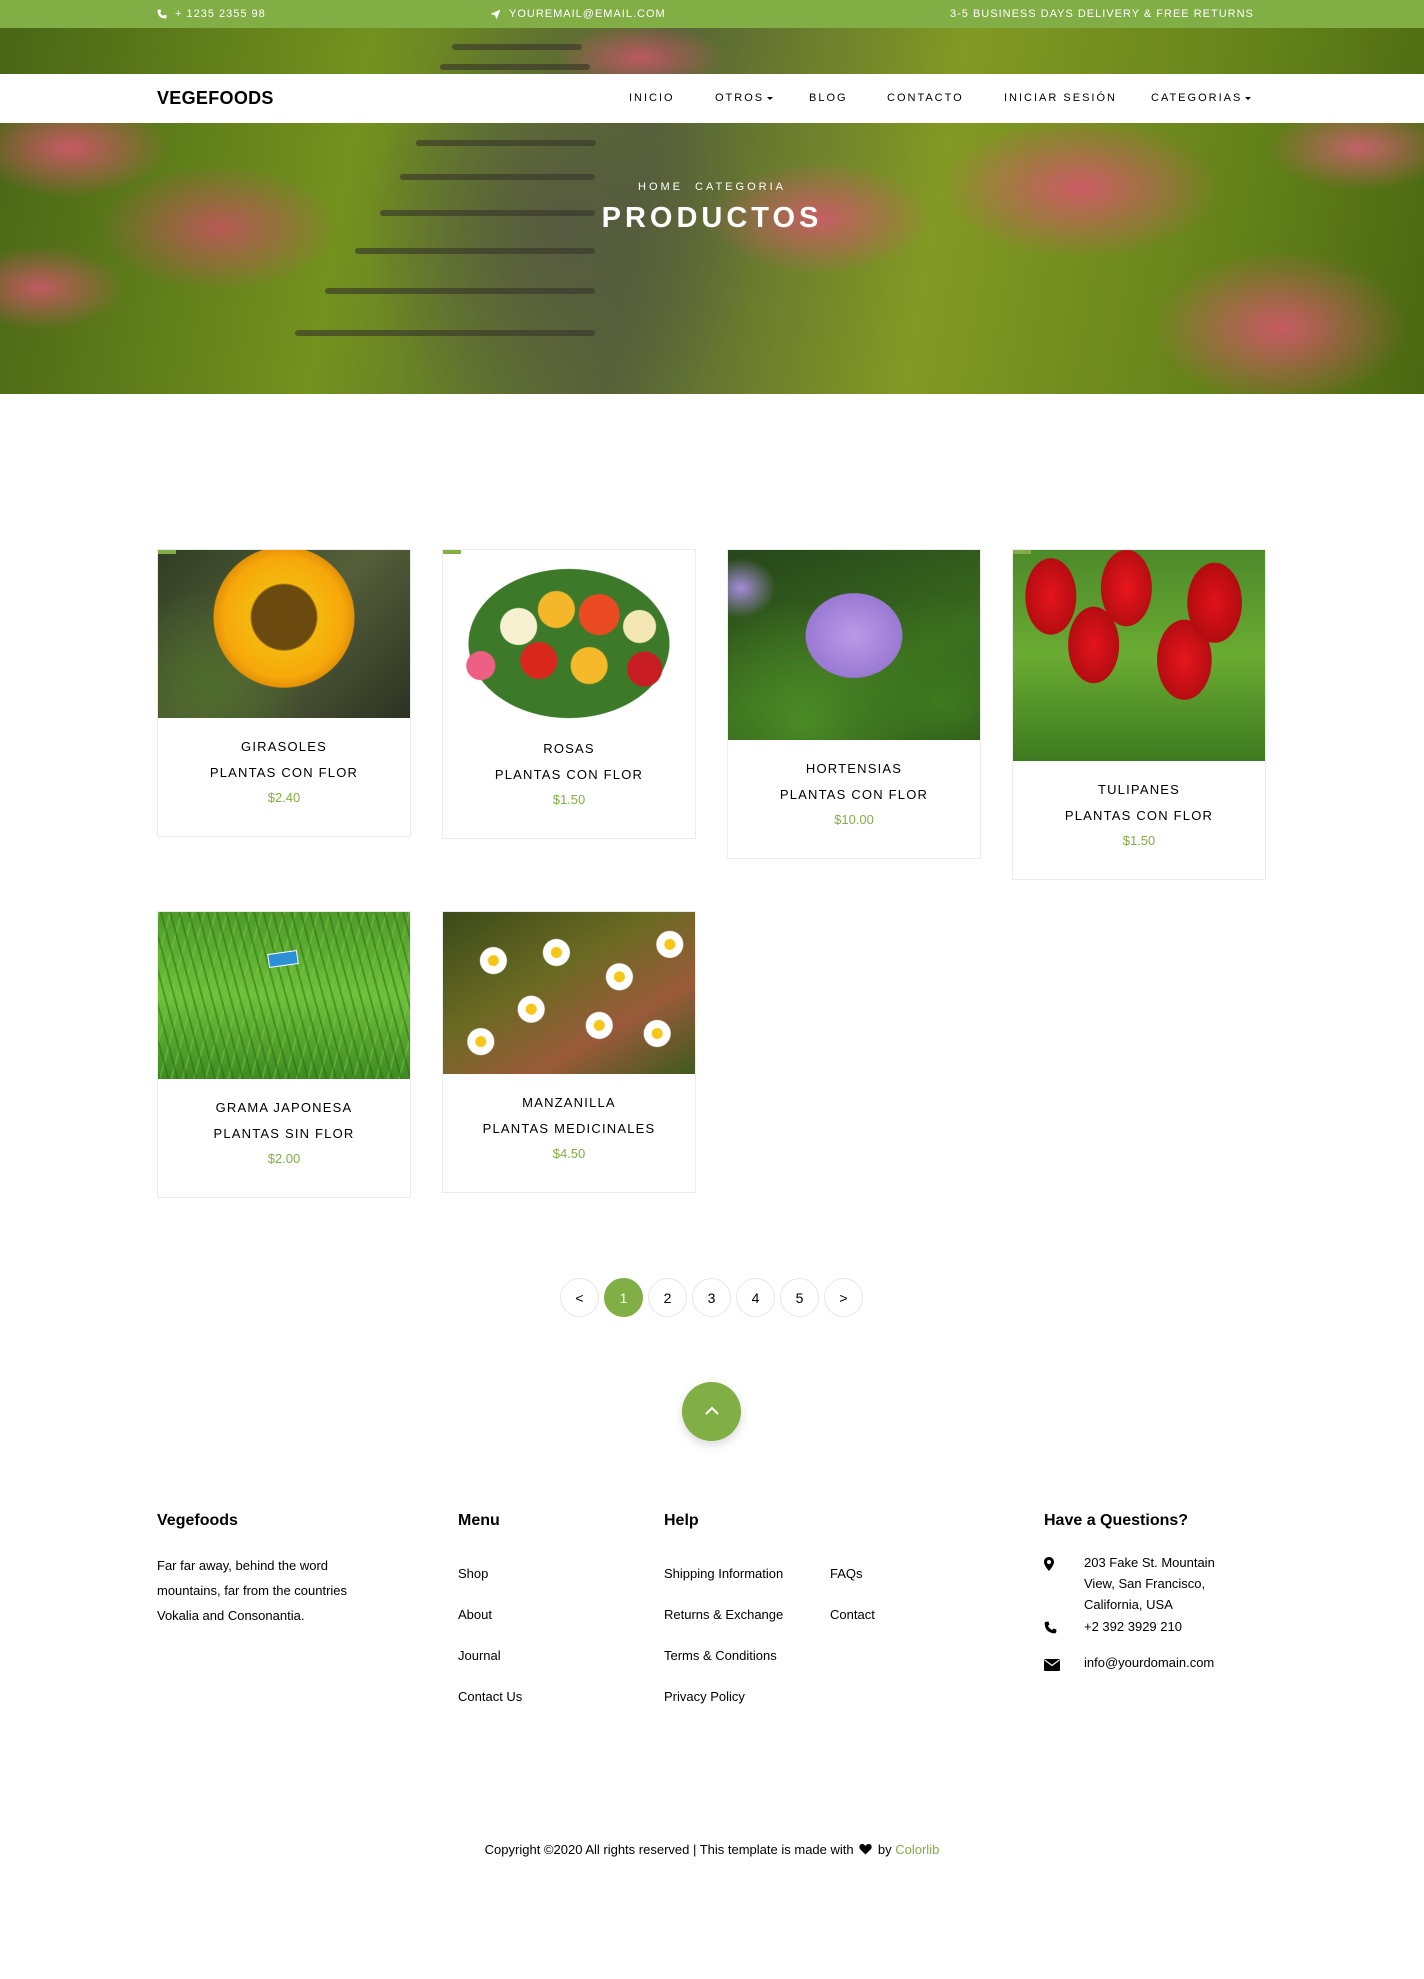 This screenshot has width=1424, height=1979. I want to click on product-card: MANZANILLA PLANTAS MEDICINALES $4.50, so click(569, 1052).